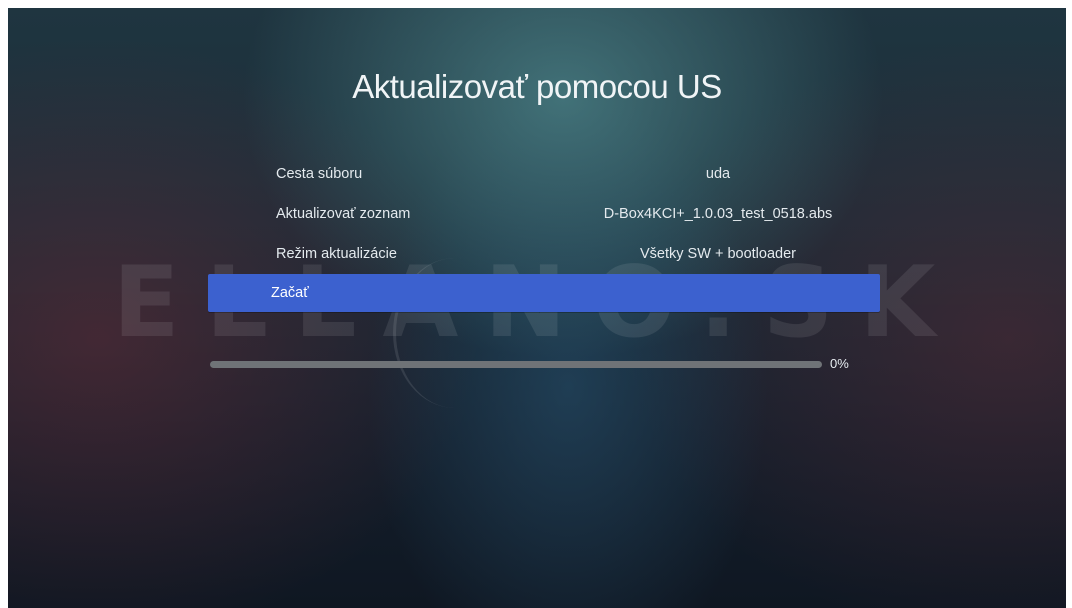  I want to click on menu-item-value: D-Box4KCI+_1.0.03_test_0518.abs, so click(718, 214).